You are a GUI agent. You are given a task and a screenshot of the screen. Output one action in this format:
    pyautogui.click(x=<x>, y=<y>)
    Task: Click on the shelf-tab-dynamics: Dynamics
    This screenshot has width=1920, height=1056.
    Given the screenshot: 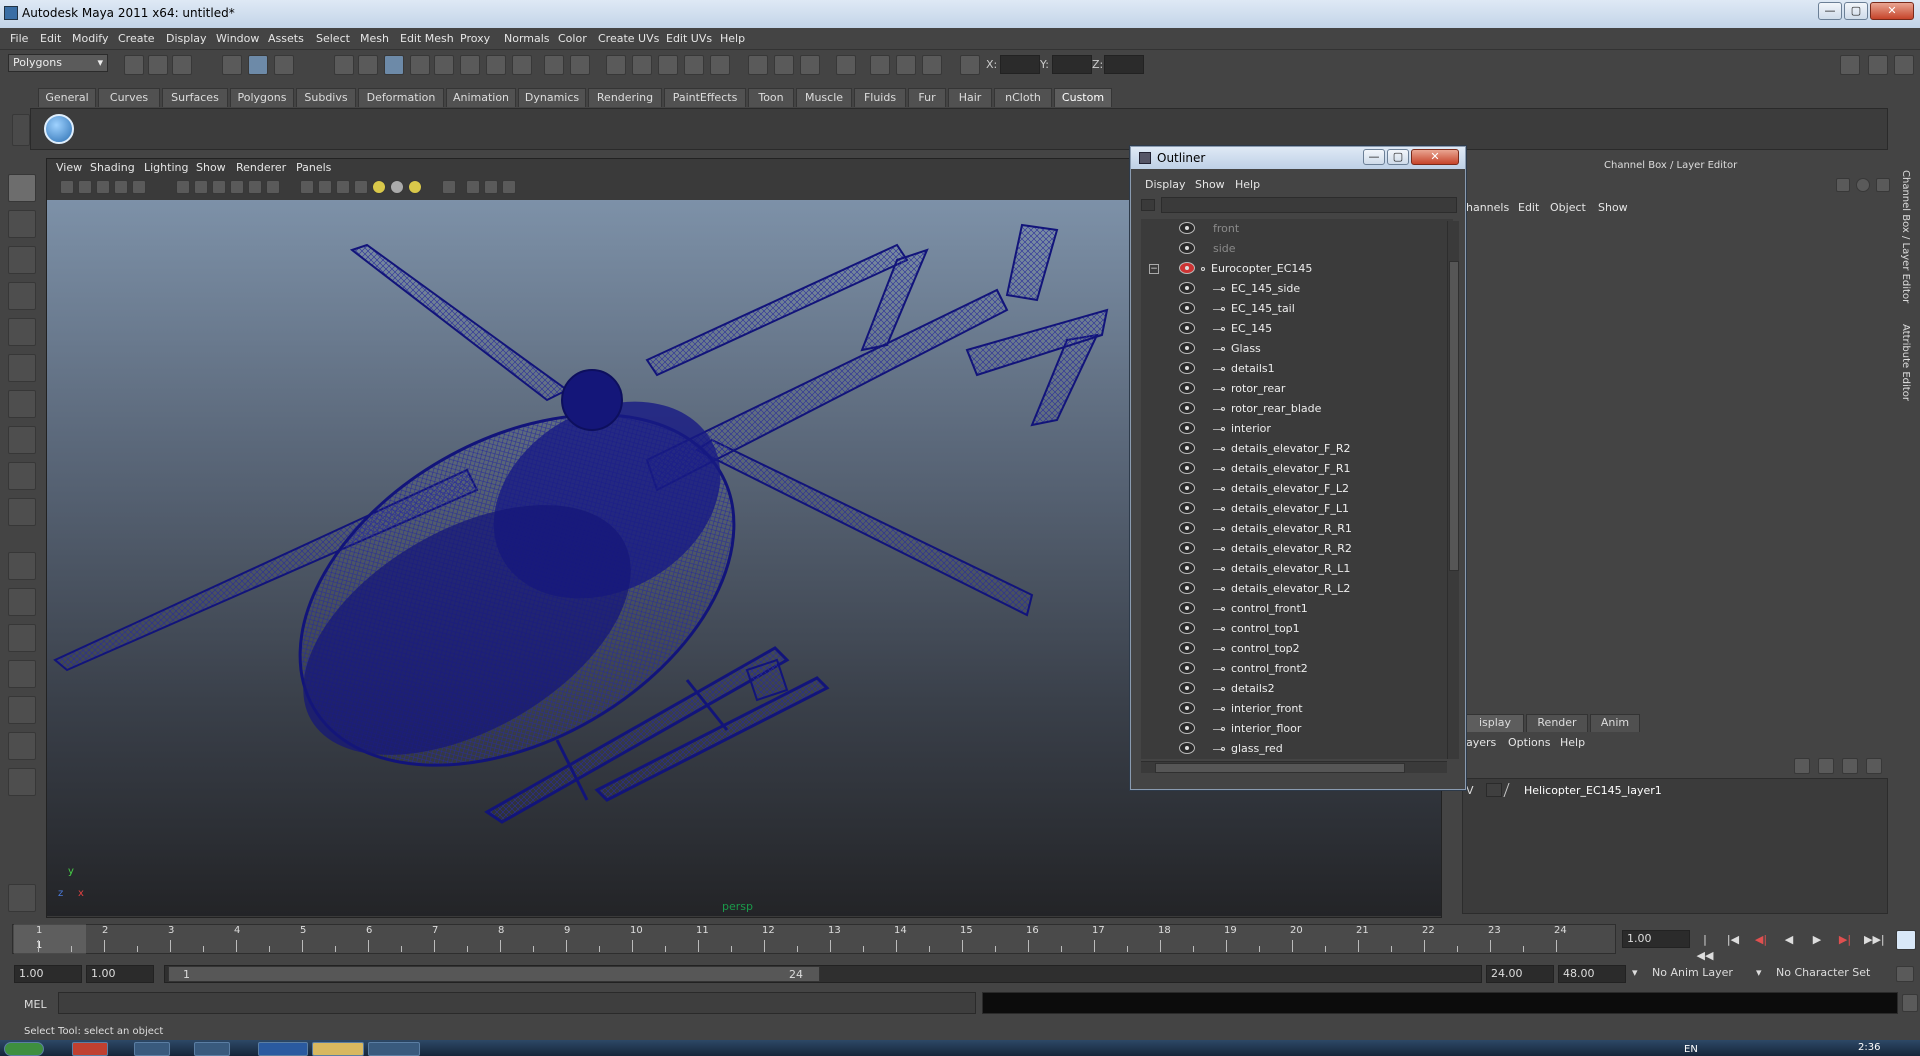 What is the action you would take?
    pyautogui.click(x=552, y=97)
    